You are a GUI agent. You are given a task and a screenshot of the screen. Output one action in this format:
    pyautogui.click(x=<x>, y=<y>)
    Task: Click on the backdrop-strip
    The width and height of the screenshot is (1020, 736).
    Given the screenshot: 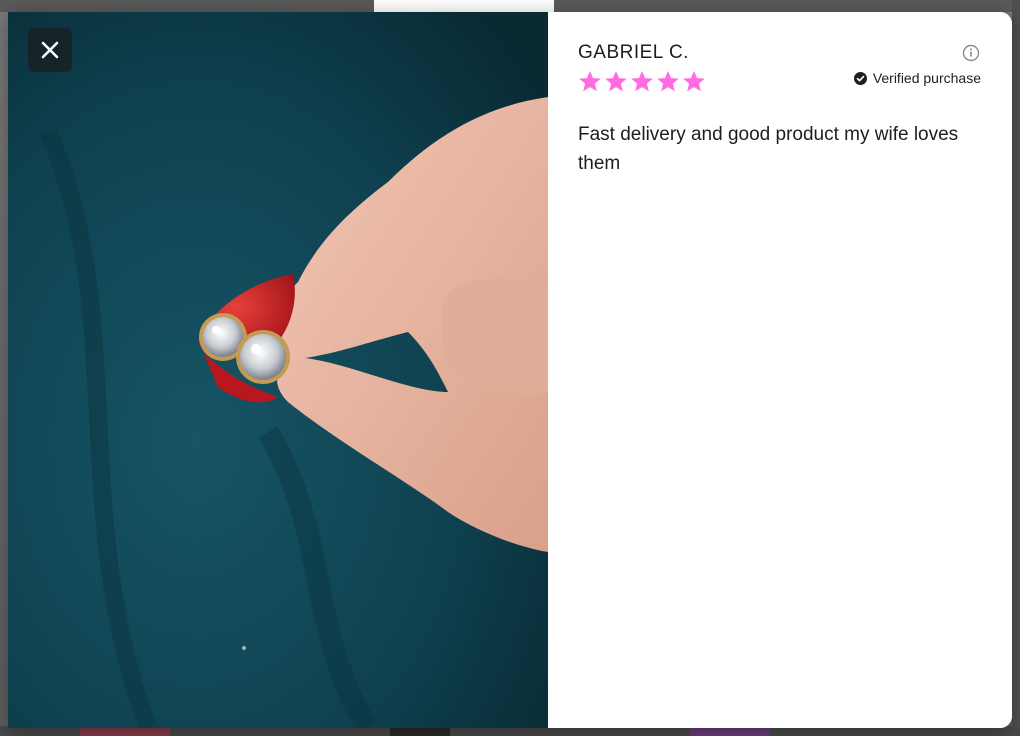 What is the action you would take?
    pyautogui.click(x=464, y=6)
    